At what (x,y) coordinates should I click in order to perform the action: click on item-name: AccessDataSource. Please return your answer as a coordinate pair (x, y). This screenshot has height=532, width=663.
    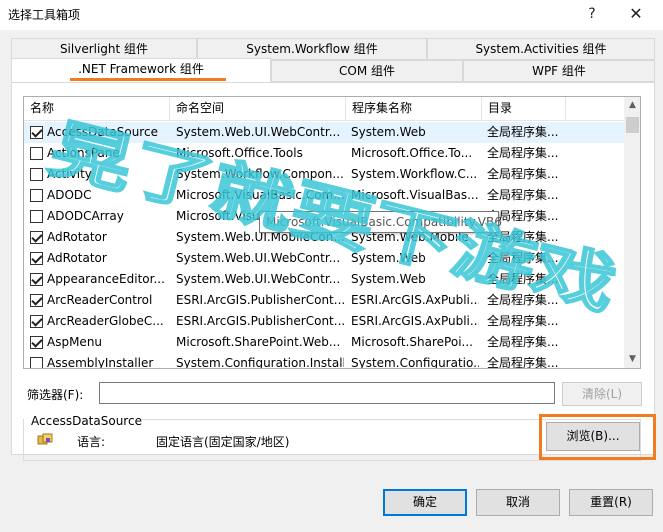
    Looking at the image, I should click on (102, 132).